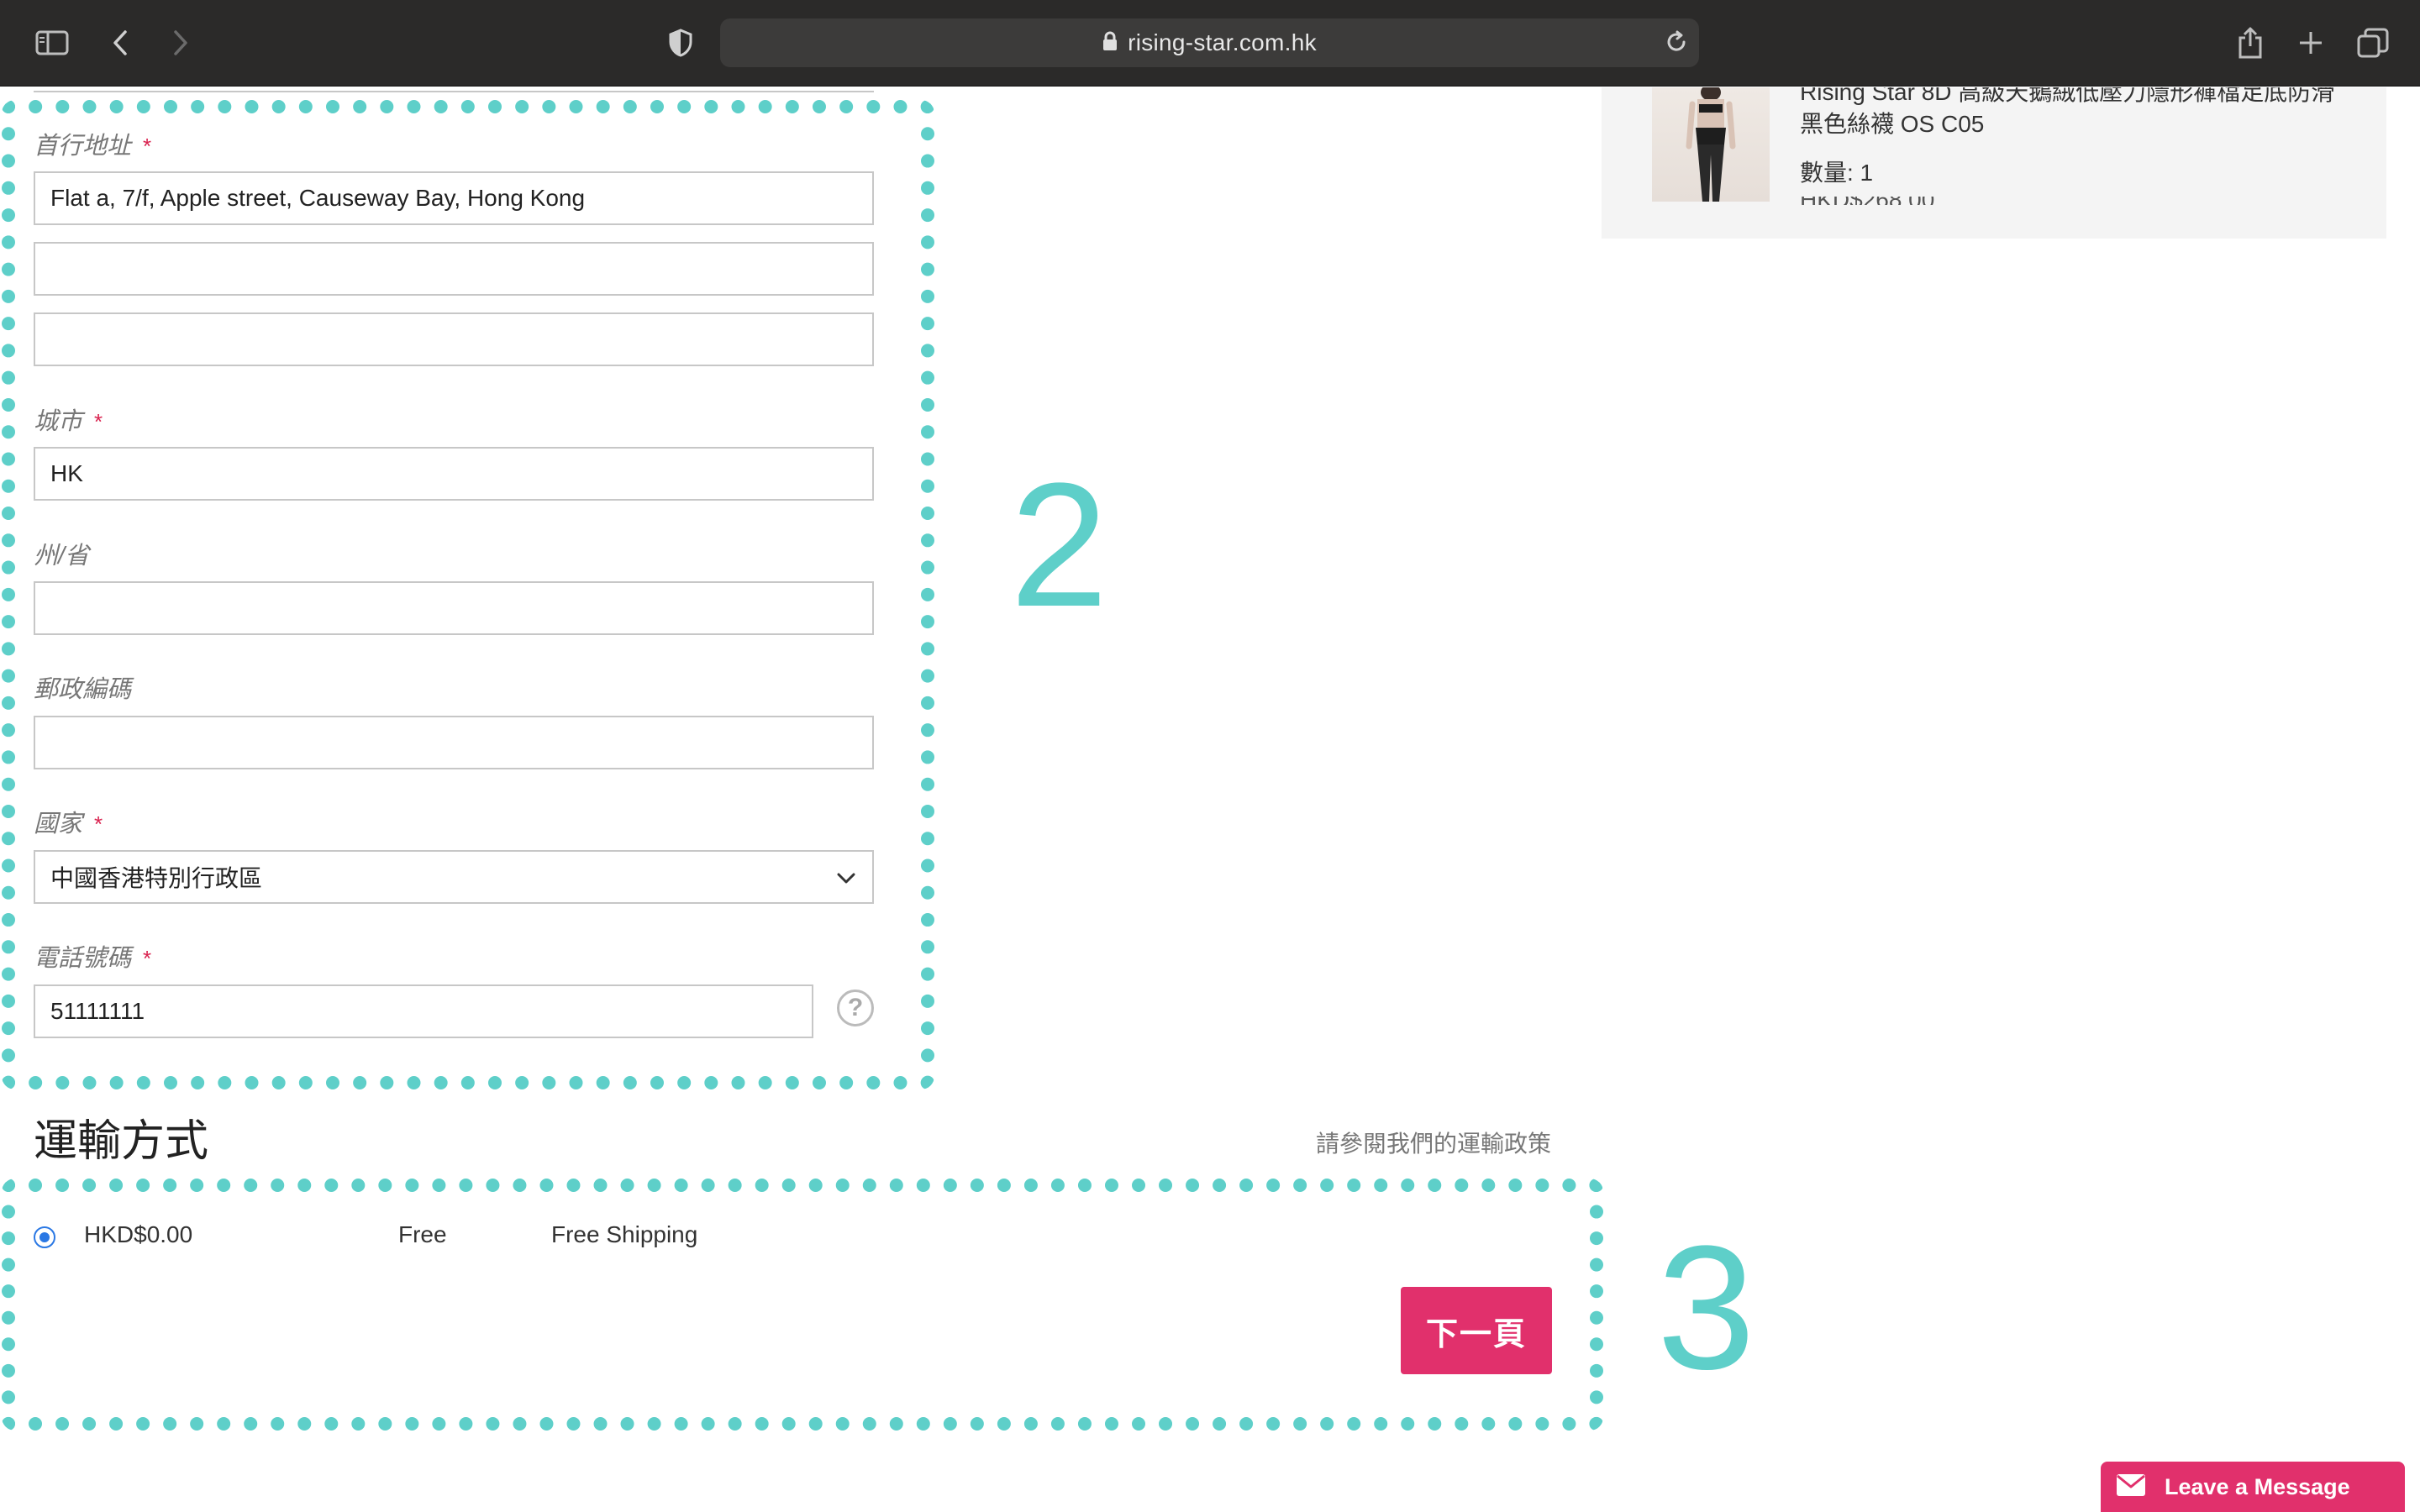 The height and width of the screenshot is (1512, 2420). I want to click on reload-icon, so click(1677, 44).